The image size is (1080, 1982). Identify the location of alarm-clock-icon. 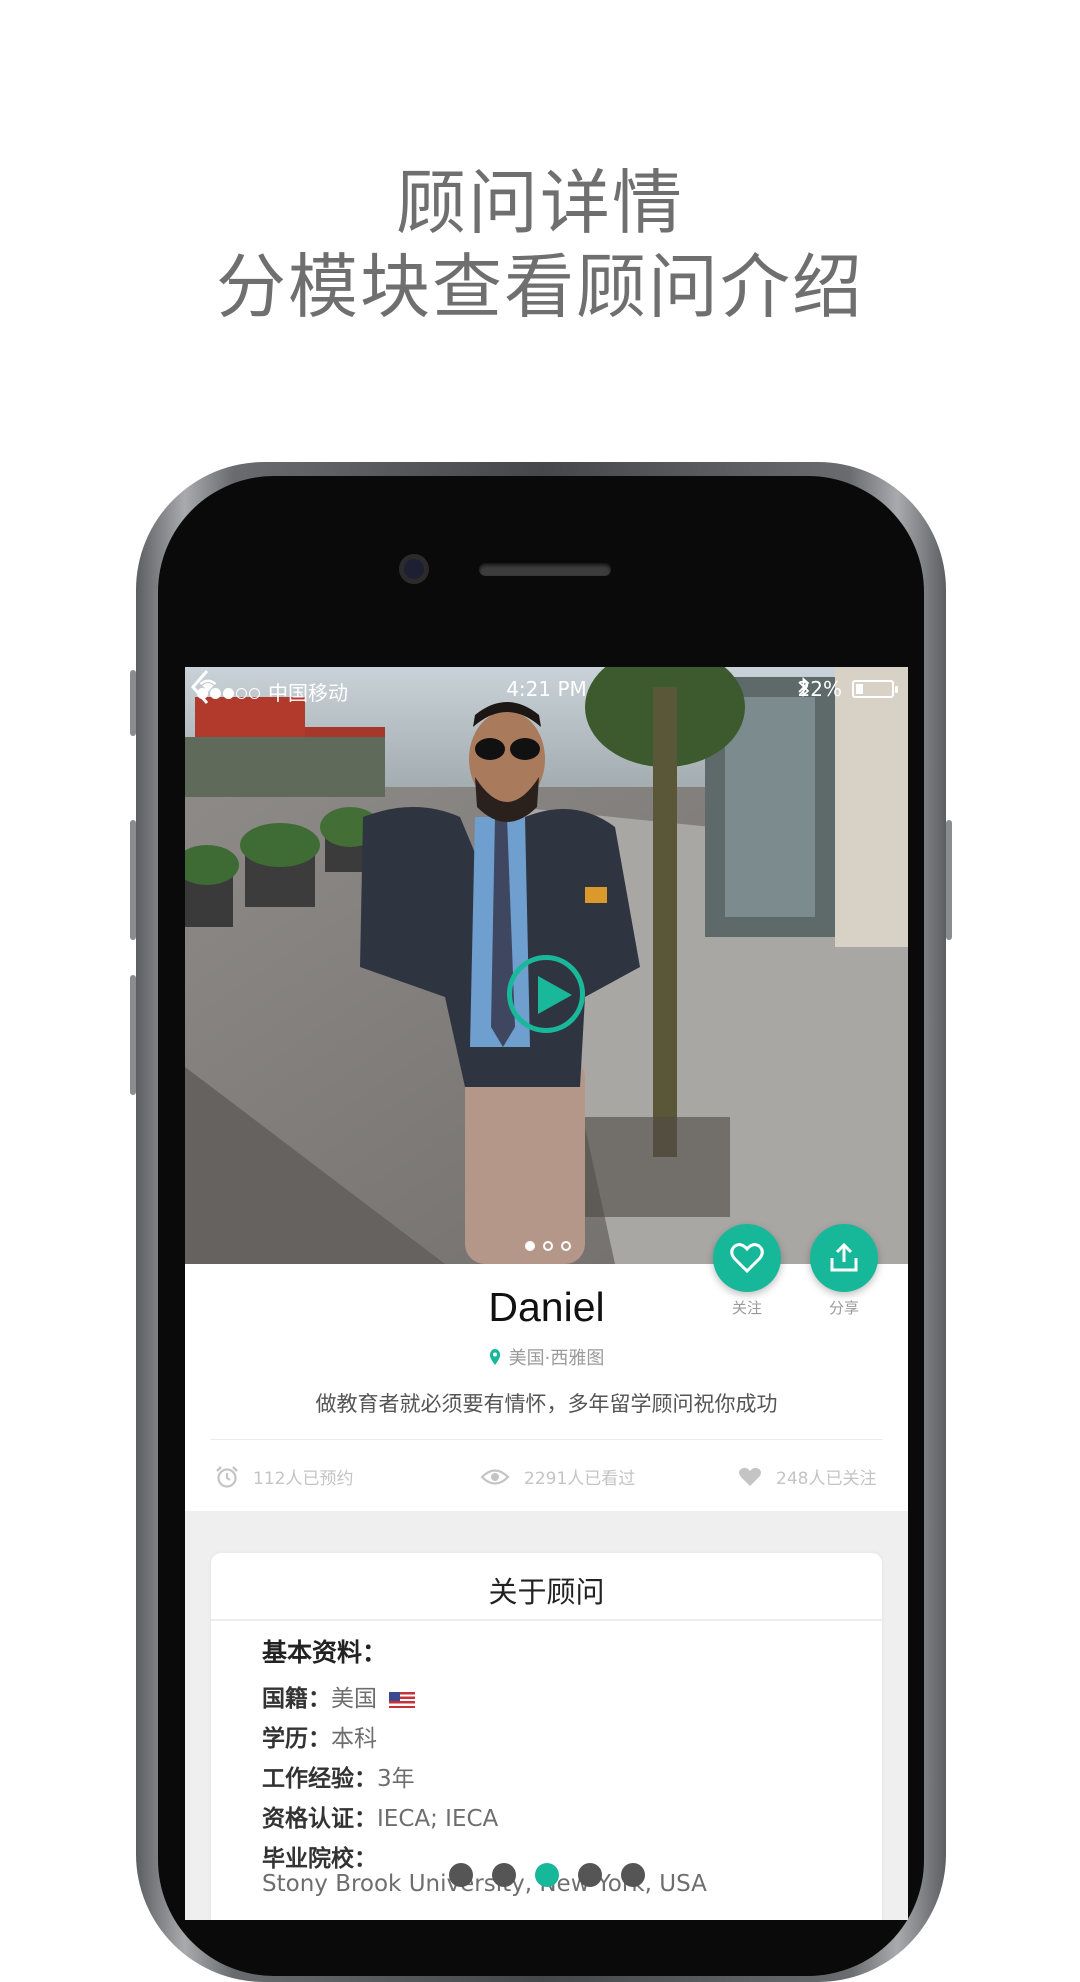
(227, 1476).